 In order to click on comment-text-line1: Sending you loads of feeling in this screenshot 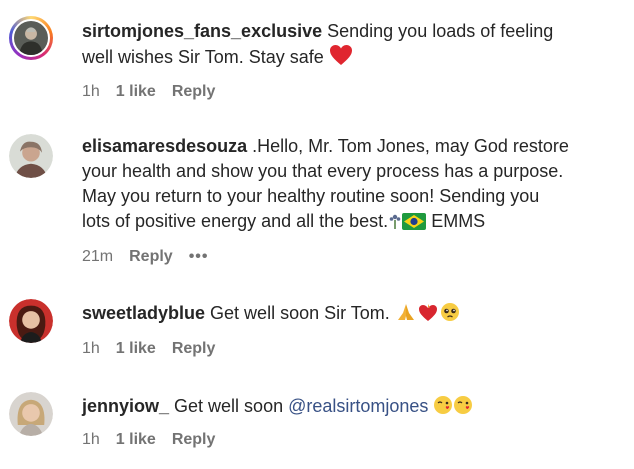, I will do `click(438, 31)`.